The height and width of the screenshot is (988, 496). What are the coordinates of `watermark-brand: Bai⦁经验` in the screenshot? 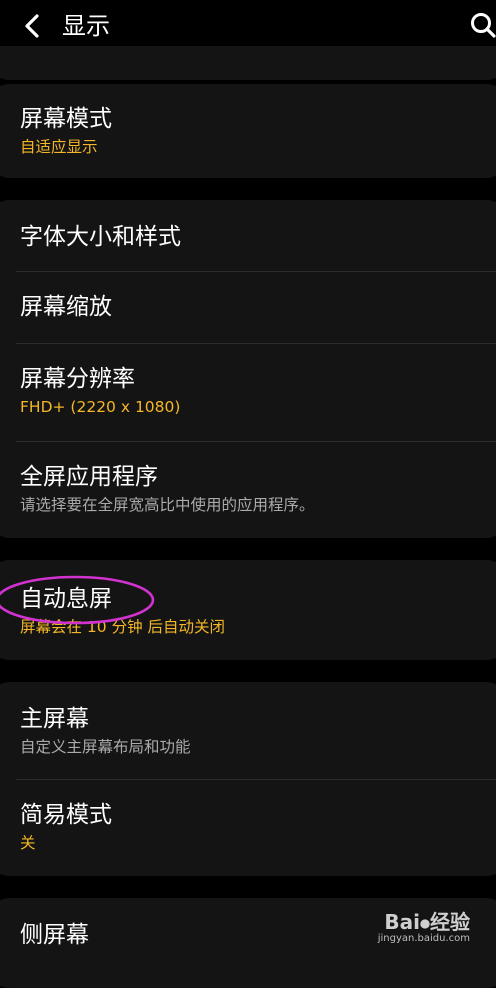 It's located at (427, 922).